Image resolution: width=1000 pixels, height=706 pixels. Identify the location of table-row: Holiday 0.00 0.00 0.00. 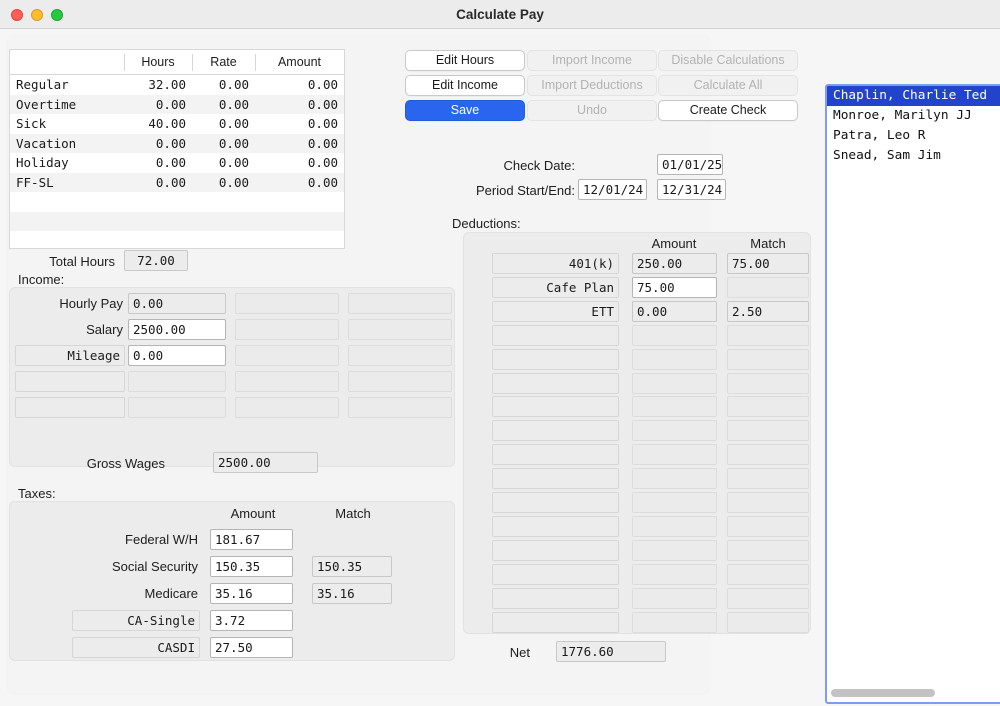
(177, 163).